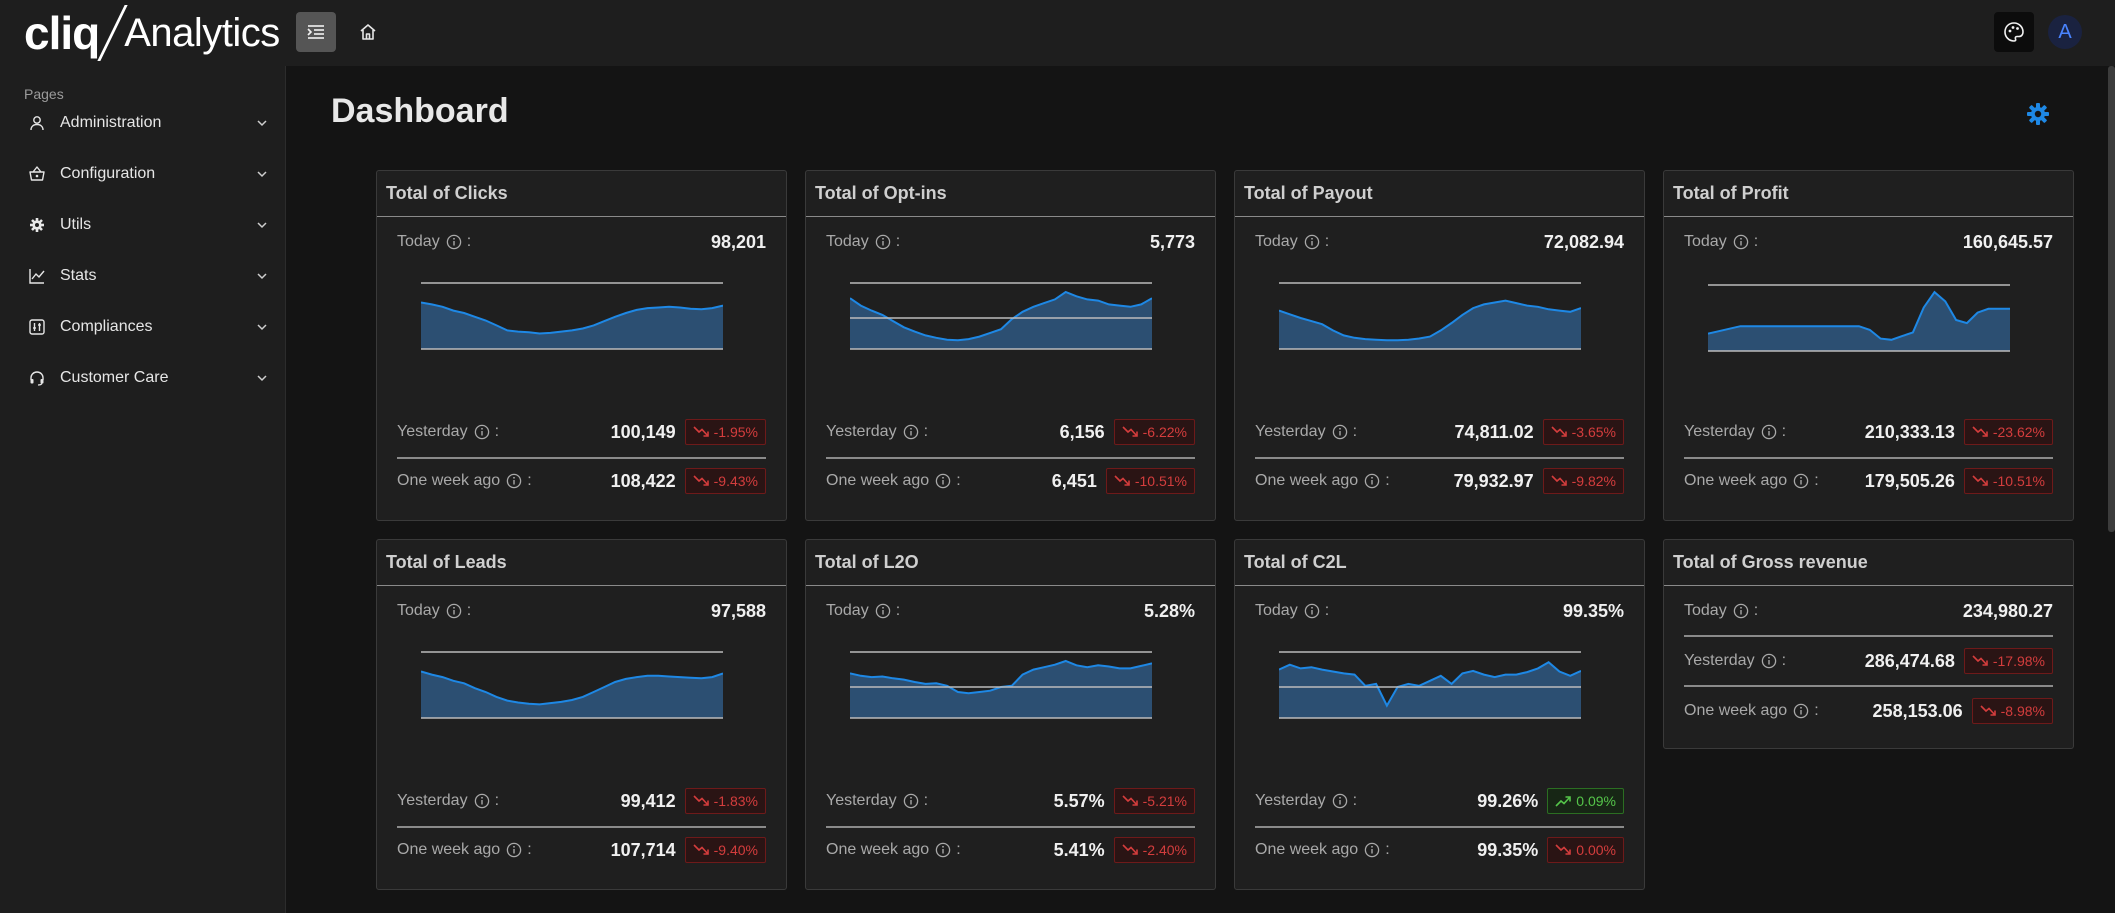 This screenshot has width=2115, height=913. I want to click on delta-text: -9.82%, so click(1593, 481).